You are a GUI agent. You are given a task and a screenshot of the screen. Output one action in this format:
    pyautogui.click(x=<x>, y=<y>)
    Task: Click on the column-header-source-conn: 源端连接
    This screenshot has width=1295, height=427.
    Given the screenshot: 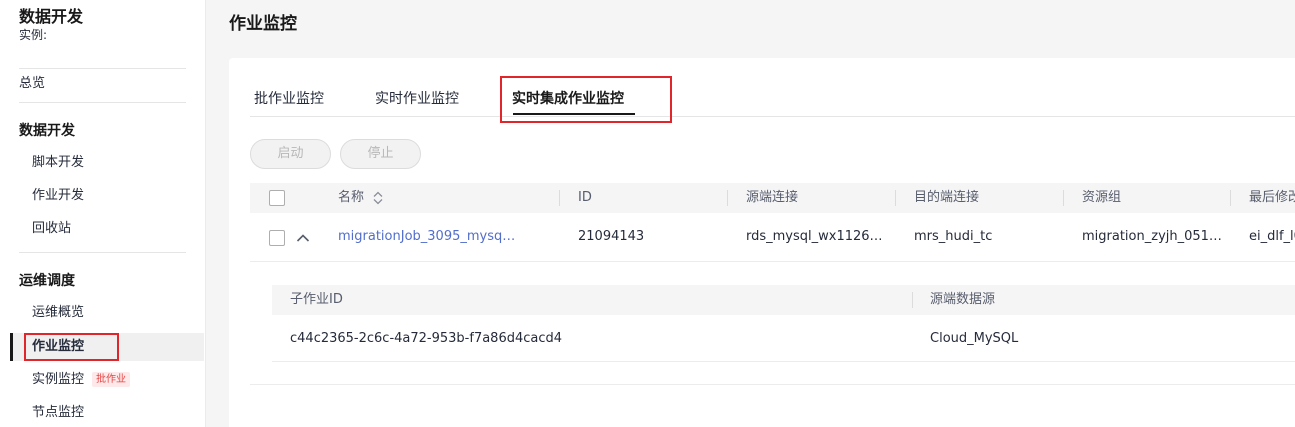 What is the action you would take?
    pyautogui.click(x=772, y=197)
    